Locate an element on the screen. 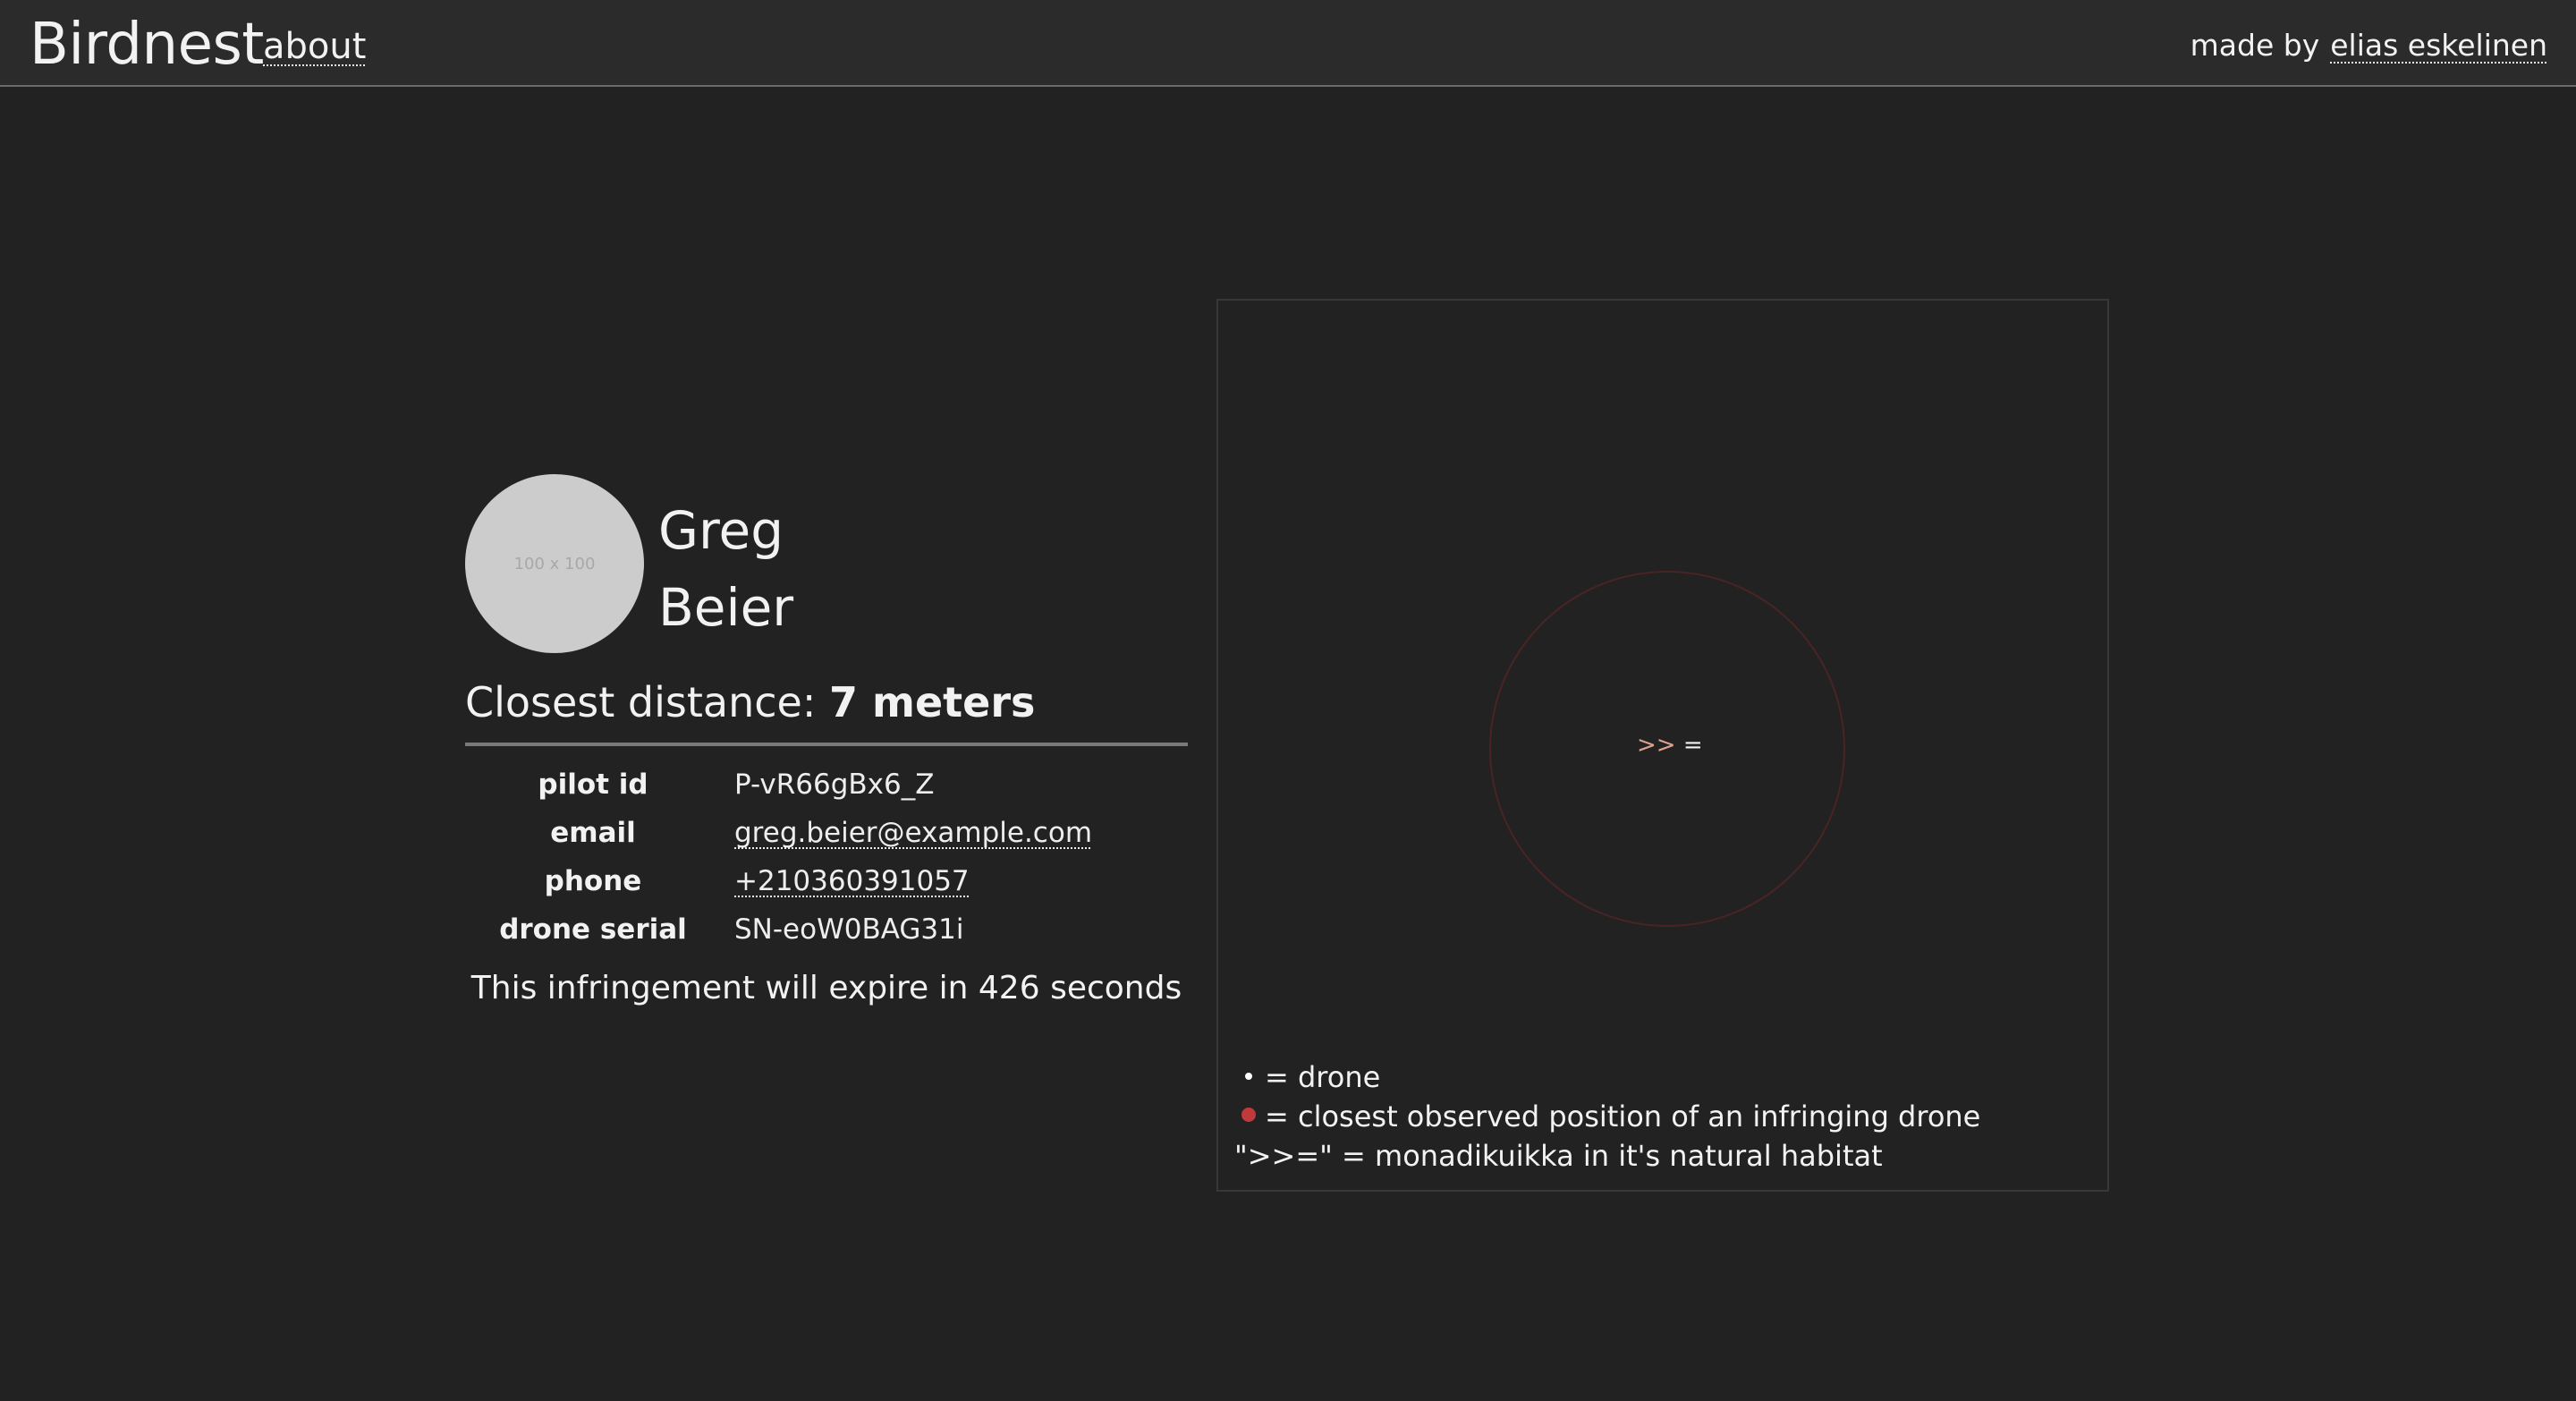 Image resolution: width=2576 pixels, height=1401 pixels. credit: made by elias eskelinen is located at coordinates (2368, 45).